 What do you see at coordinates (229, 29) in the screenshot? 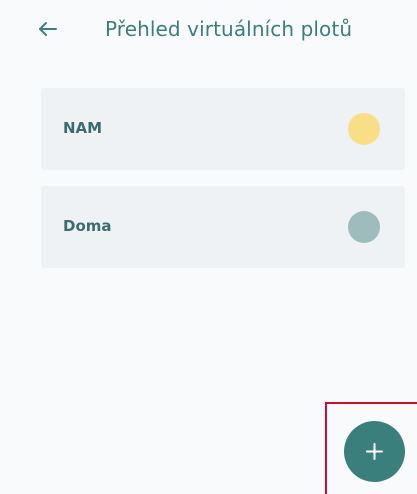
I see `page-title: Přehled virtuálních plotů` at bounding box center [229, 29].